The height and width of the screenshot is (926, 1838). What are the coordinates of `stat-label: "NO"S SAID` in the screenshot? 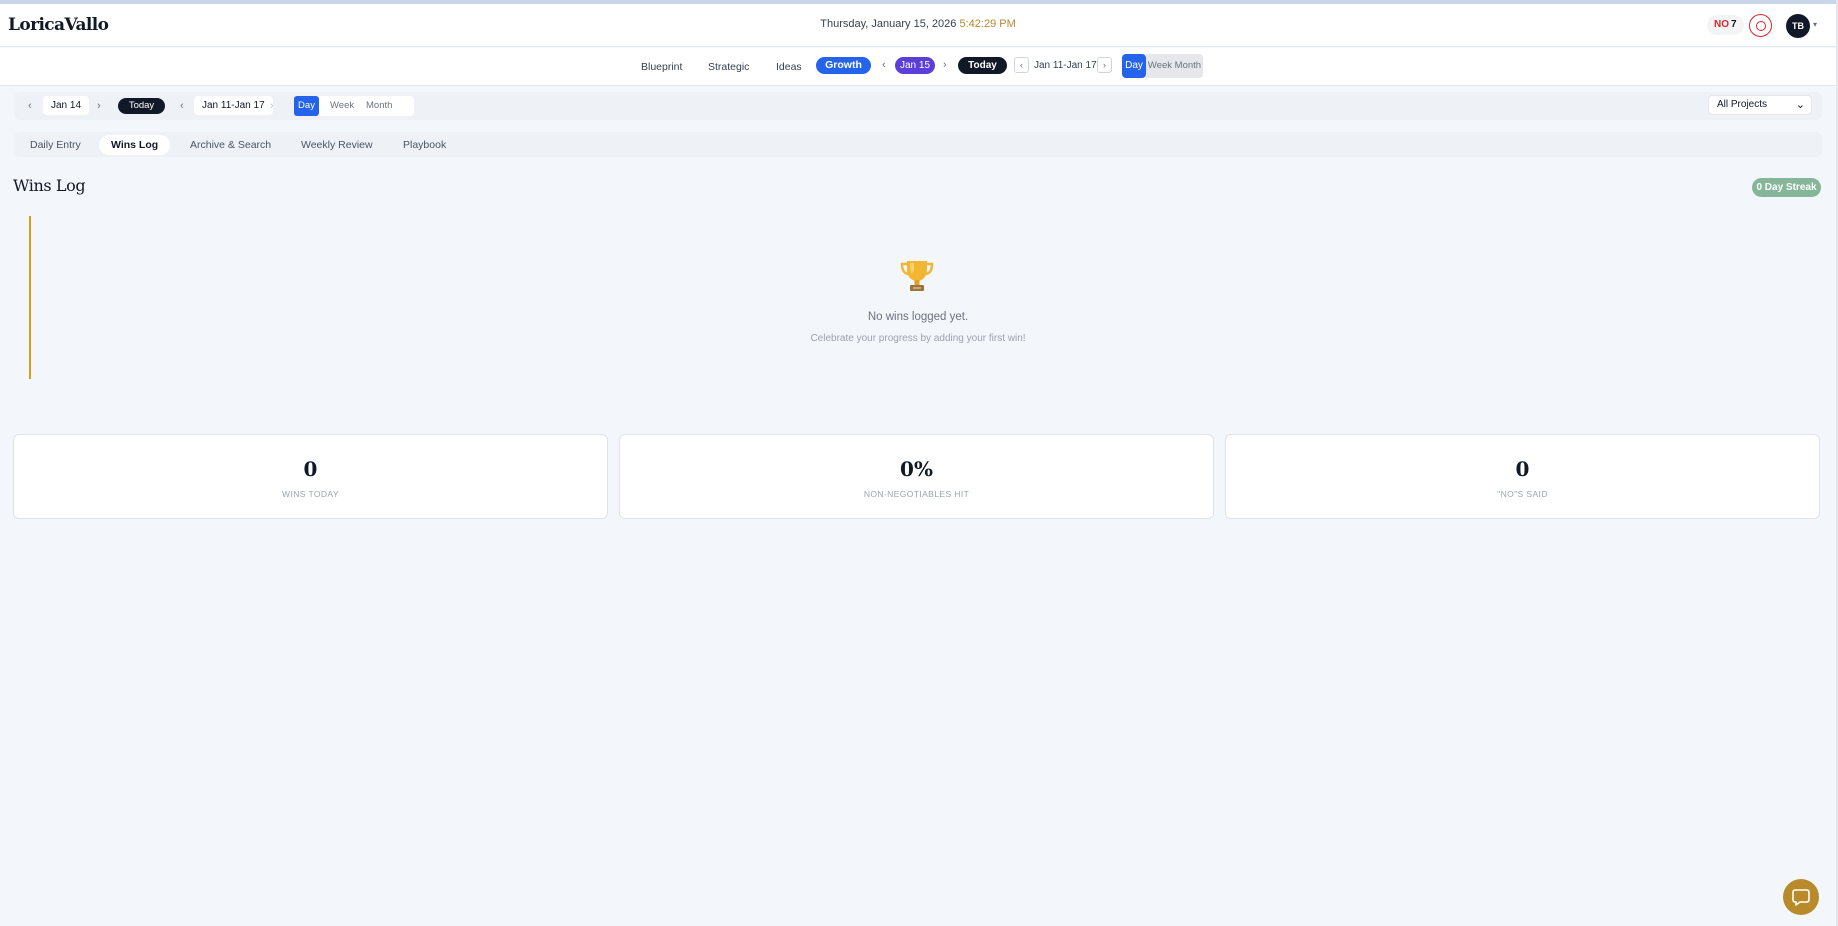 It's located at (1522, 494).